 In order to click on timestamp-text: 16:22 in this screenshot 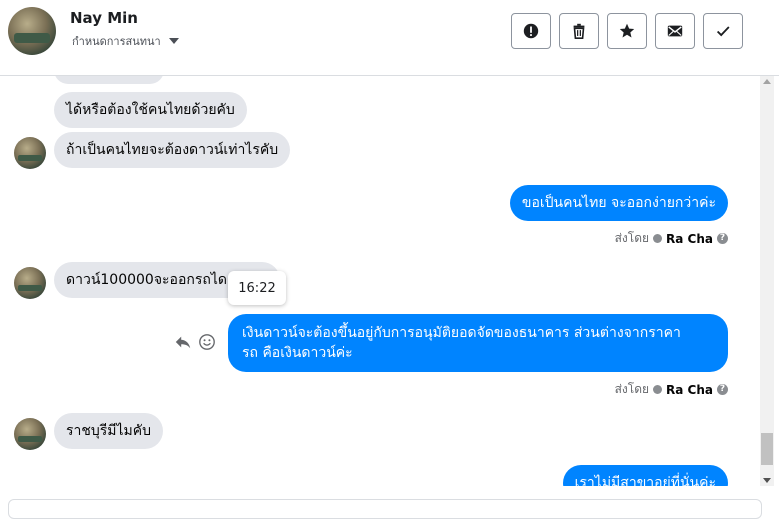, I will do `click(257, 288)`.